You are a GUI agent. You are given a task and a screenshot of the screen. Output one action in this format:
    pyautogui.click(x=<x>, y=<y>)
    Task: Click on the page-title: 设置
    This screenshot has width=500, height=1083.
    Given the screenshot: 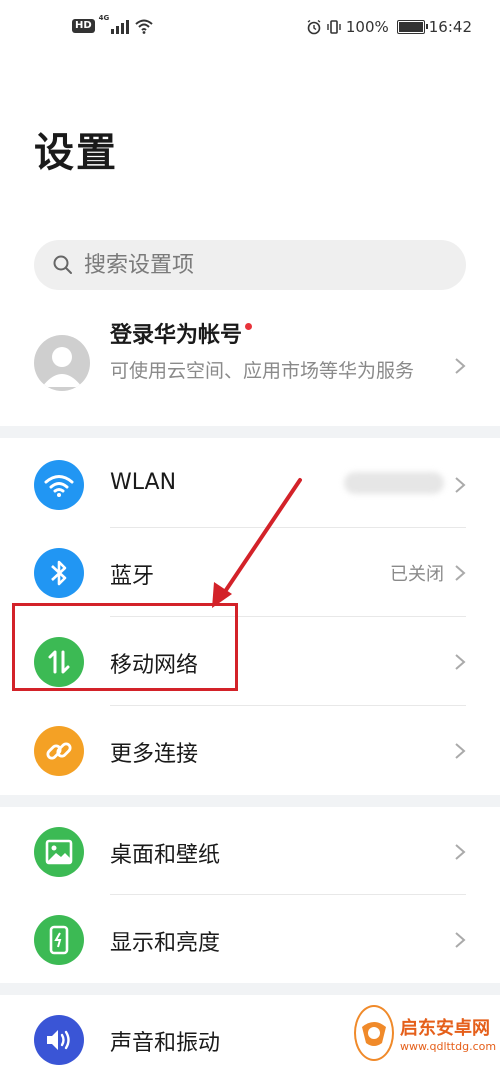 What is the action you would take?
    pyautogui.click(x=76, y=153)
    